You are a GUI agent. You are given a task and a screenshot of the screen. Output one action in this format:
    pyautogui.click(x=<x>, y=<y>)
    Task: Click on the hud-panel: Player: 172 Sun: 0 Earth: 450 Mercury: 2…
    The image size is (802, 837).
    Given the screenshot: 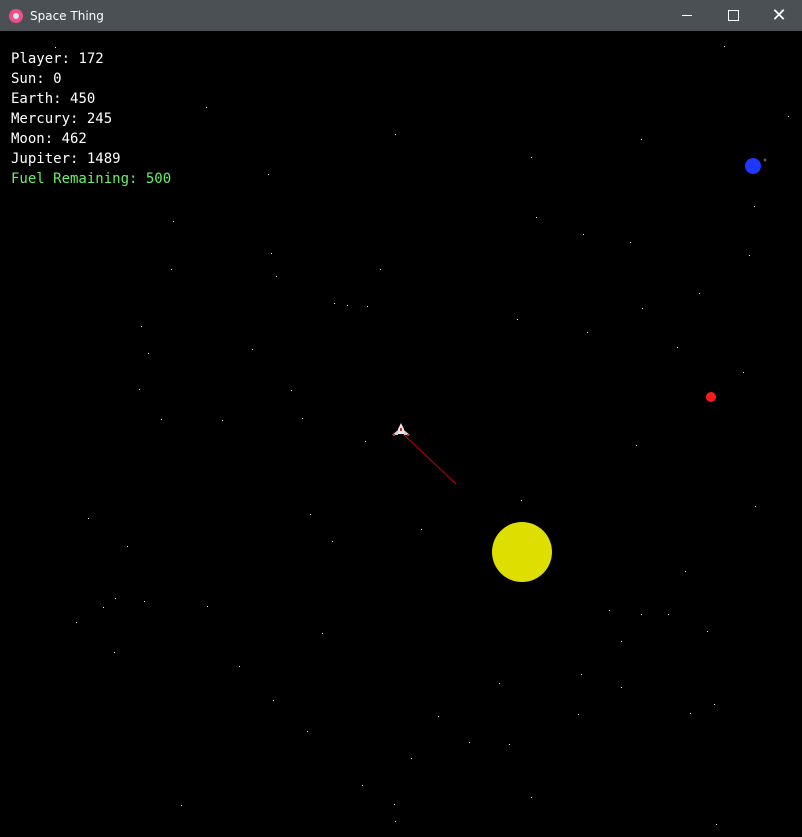 What is the action you would take?
    pyautogui.click(x=91, y=119)
    